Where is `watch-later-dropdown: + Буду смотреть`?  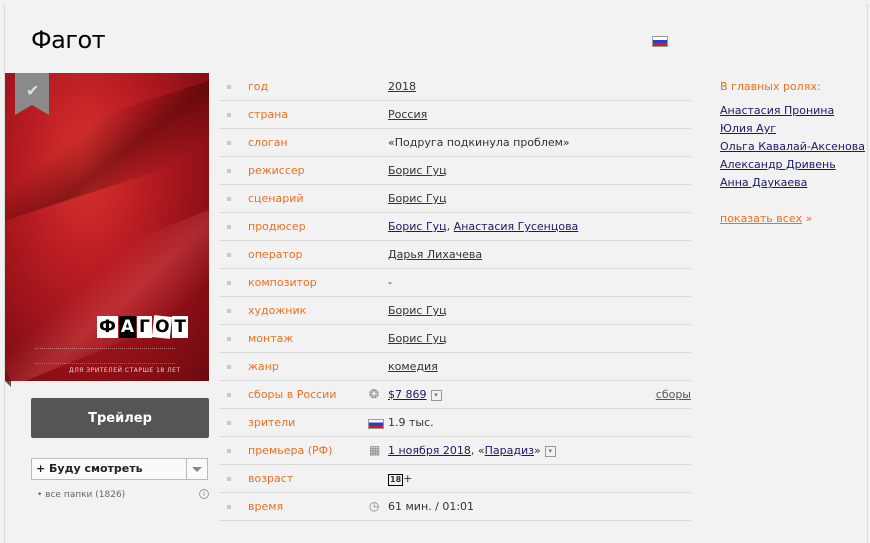
watch-later-dropdown: + Буду смотреть is located at coordinates (119, 469).